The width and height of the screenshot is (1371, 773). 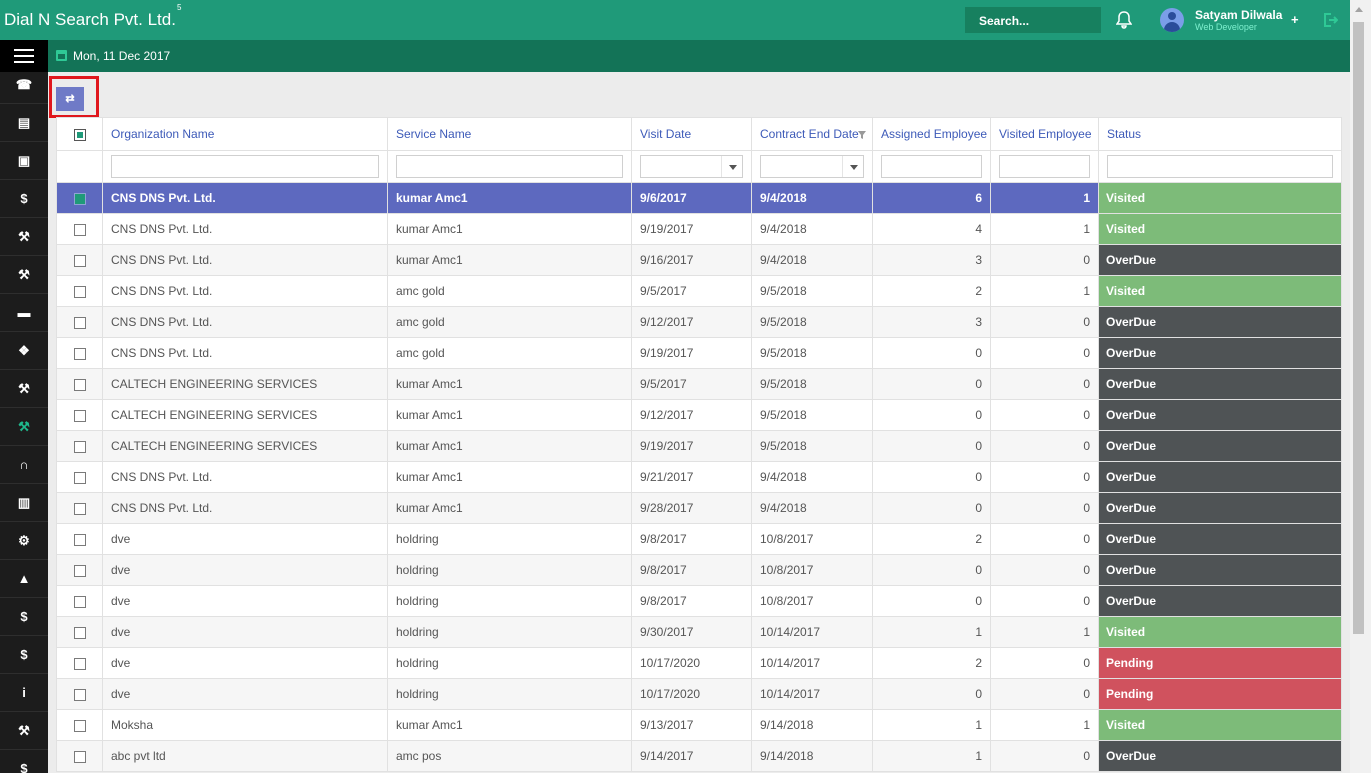 What do you see at coordinates (1238, 15) in the screenshot?
I see `user-name: Satyam Dilwala` at bounding box center [1238, 15].